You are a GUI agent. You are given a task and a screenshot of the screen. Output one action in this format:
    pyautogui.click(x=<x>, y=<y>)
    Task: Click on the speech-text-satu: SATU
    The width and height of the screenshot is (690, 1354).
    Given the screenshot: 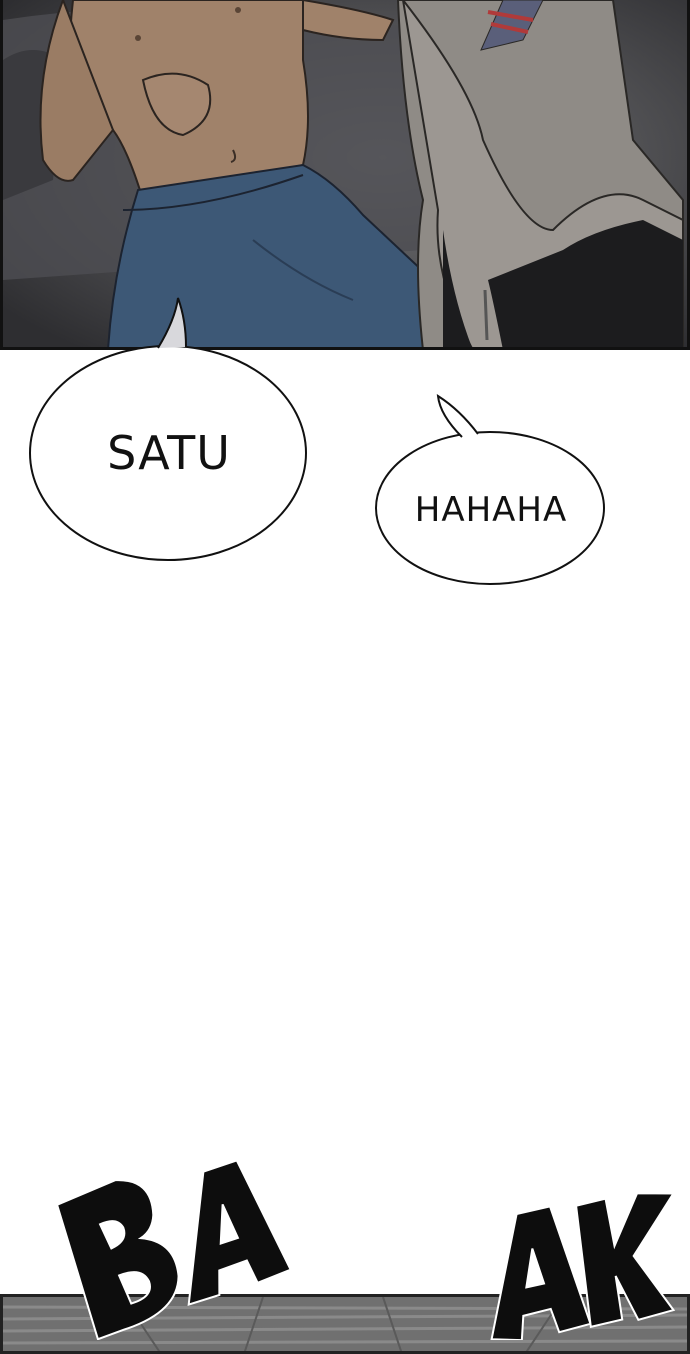 What is the action you would take?
    pyautogui.click(x=169, y=453)
    